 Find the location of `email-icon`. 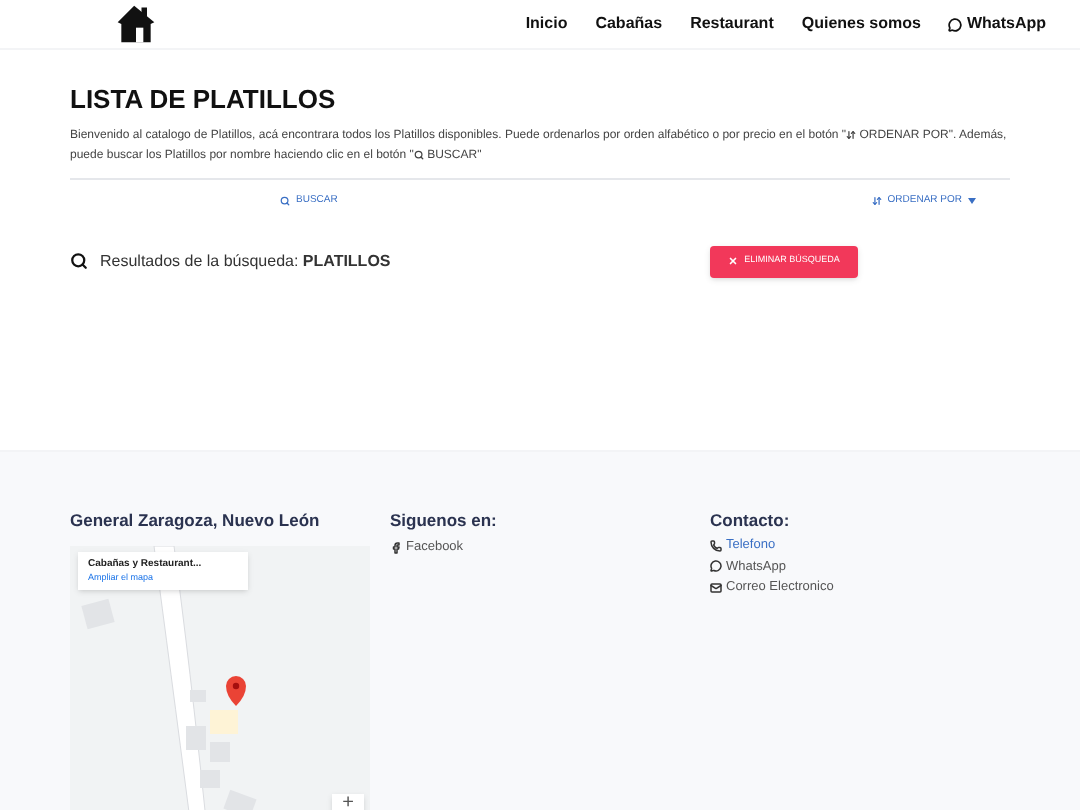

email-icon is located at coordinates (716, 588).